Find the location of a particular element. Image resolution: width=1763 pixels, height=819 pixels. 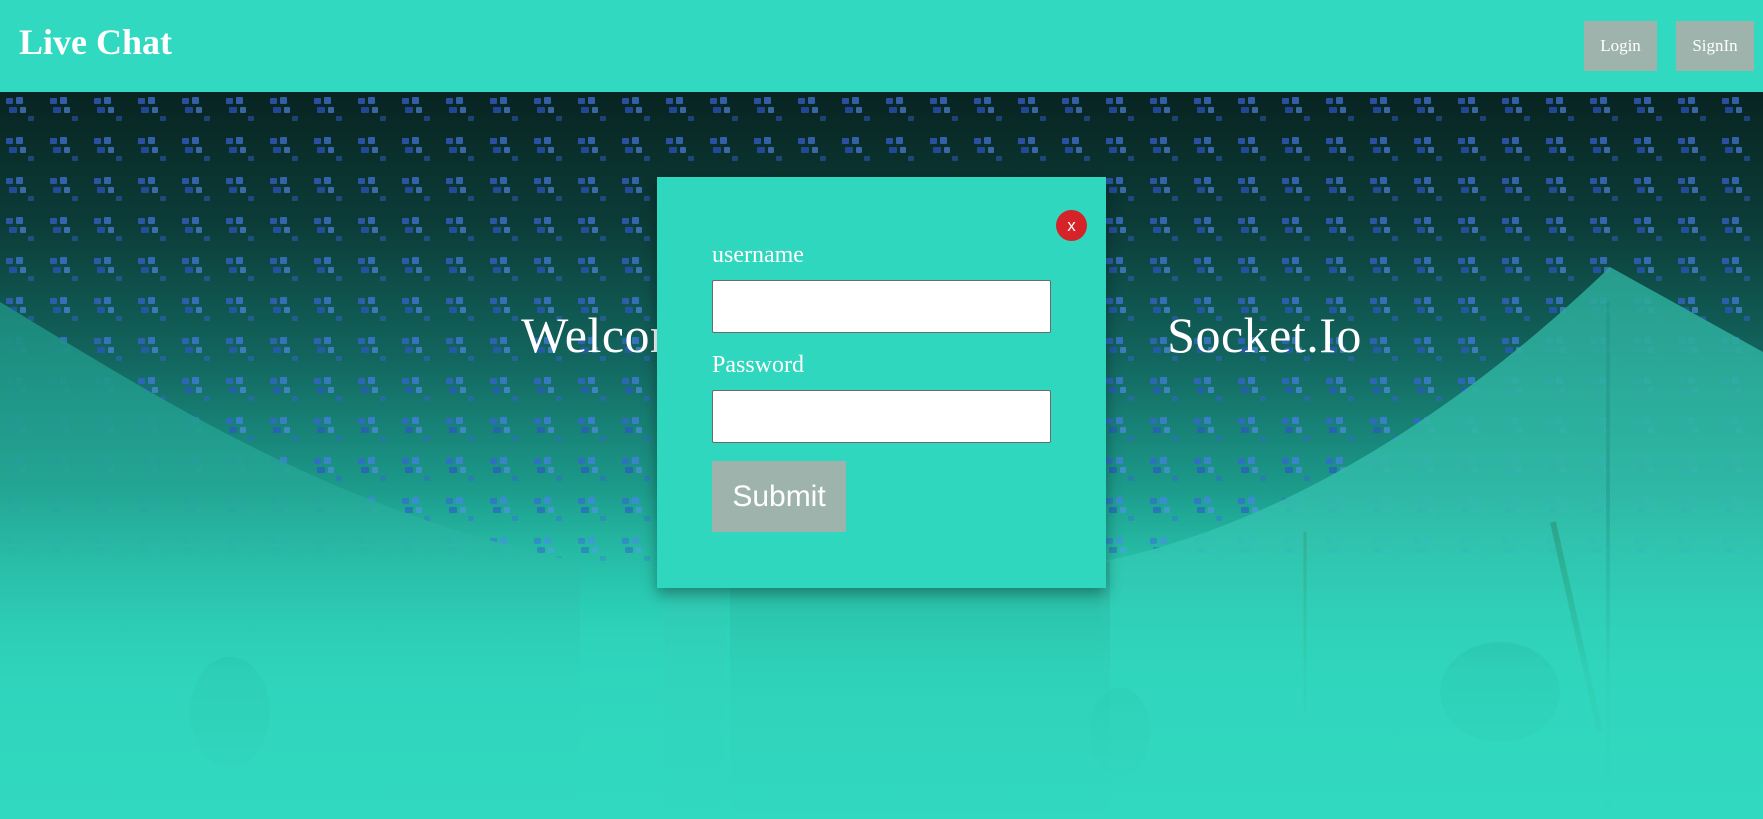

login-button: Login is located at coordinates (1620, 46).